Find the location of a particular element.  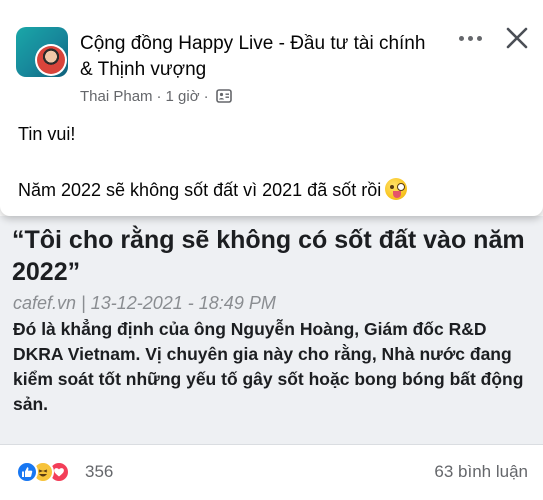

group-members-icon is located at coordinates (223, 96).